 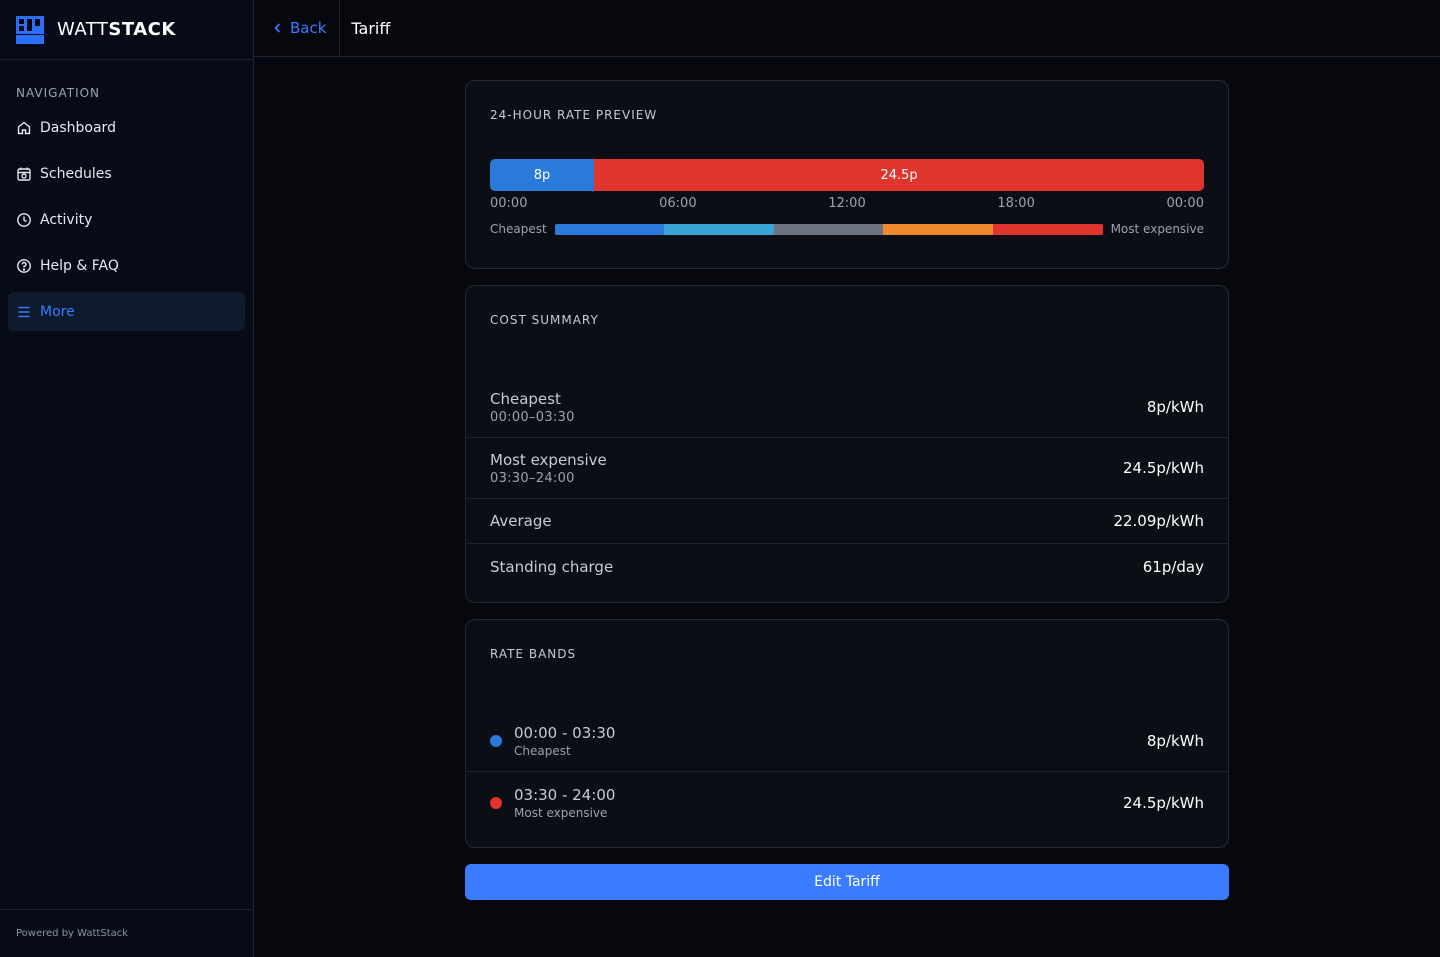 What do you see at coordinates (847, 468) in the screenshot?
I see `summary-row-most-expensive: Most expensive 03:30–24:00 24.5p/kWh` at bounding box center [847, 468].